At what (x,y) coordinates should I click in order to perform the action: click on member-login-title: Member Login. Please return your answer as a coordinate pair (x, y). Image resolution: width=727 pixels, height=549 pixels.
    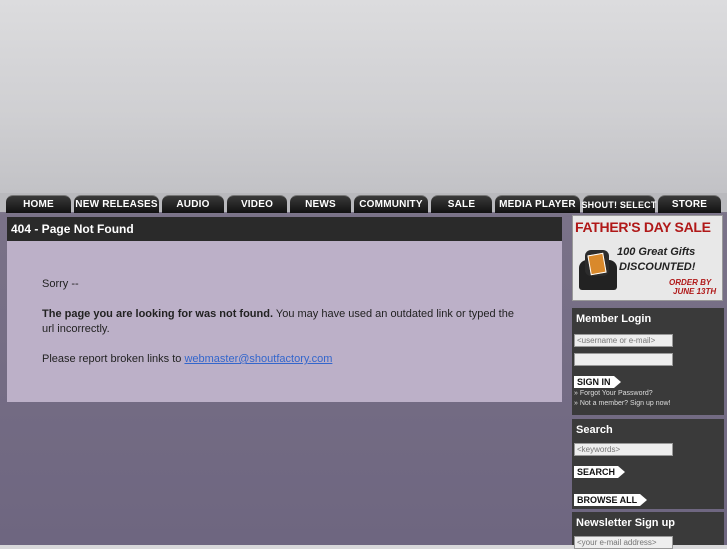
    Looking at the image, I should click on (648, 326).